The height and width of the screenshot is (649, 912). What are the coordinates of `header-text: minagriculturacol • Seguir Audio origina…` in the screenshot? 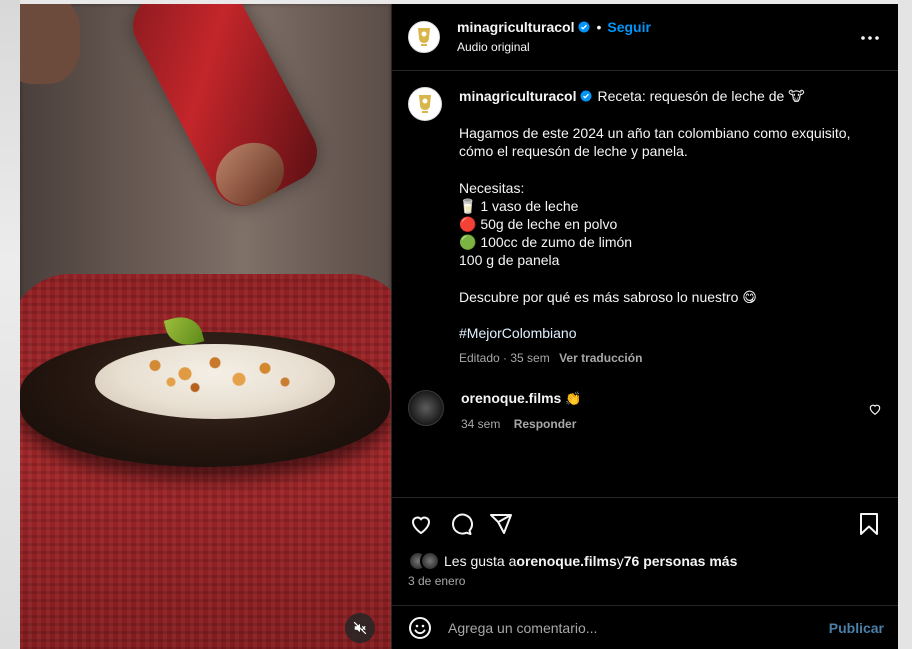 It's located at (554, 37).